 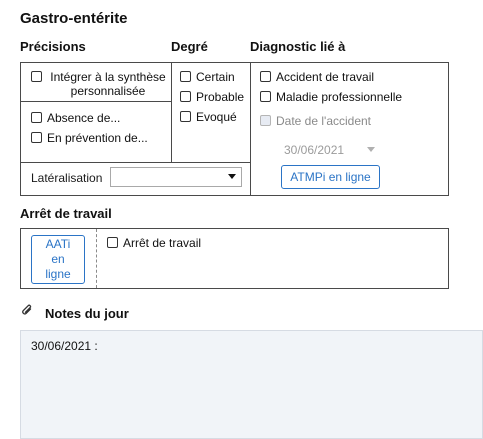 I want to click on lateralisation-select, so click(x=176, y=177).